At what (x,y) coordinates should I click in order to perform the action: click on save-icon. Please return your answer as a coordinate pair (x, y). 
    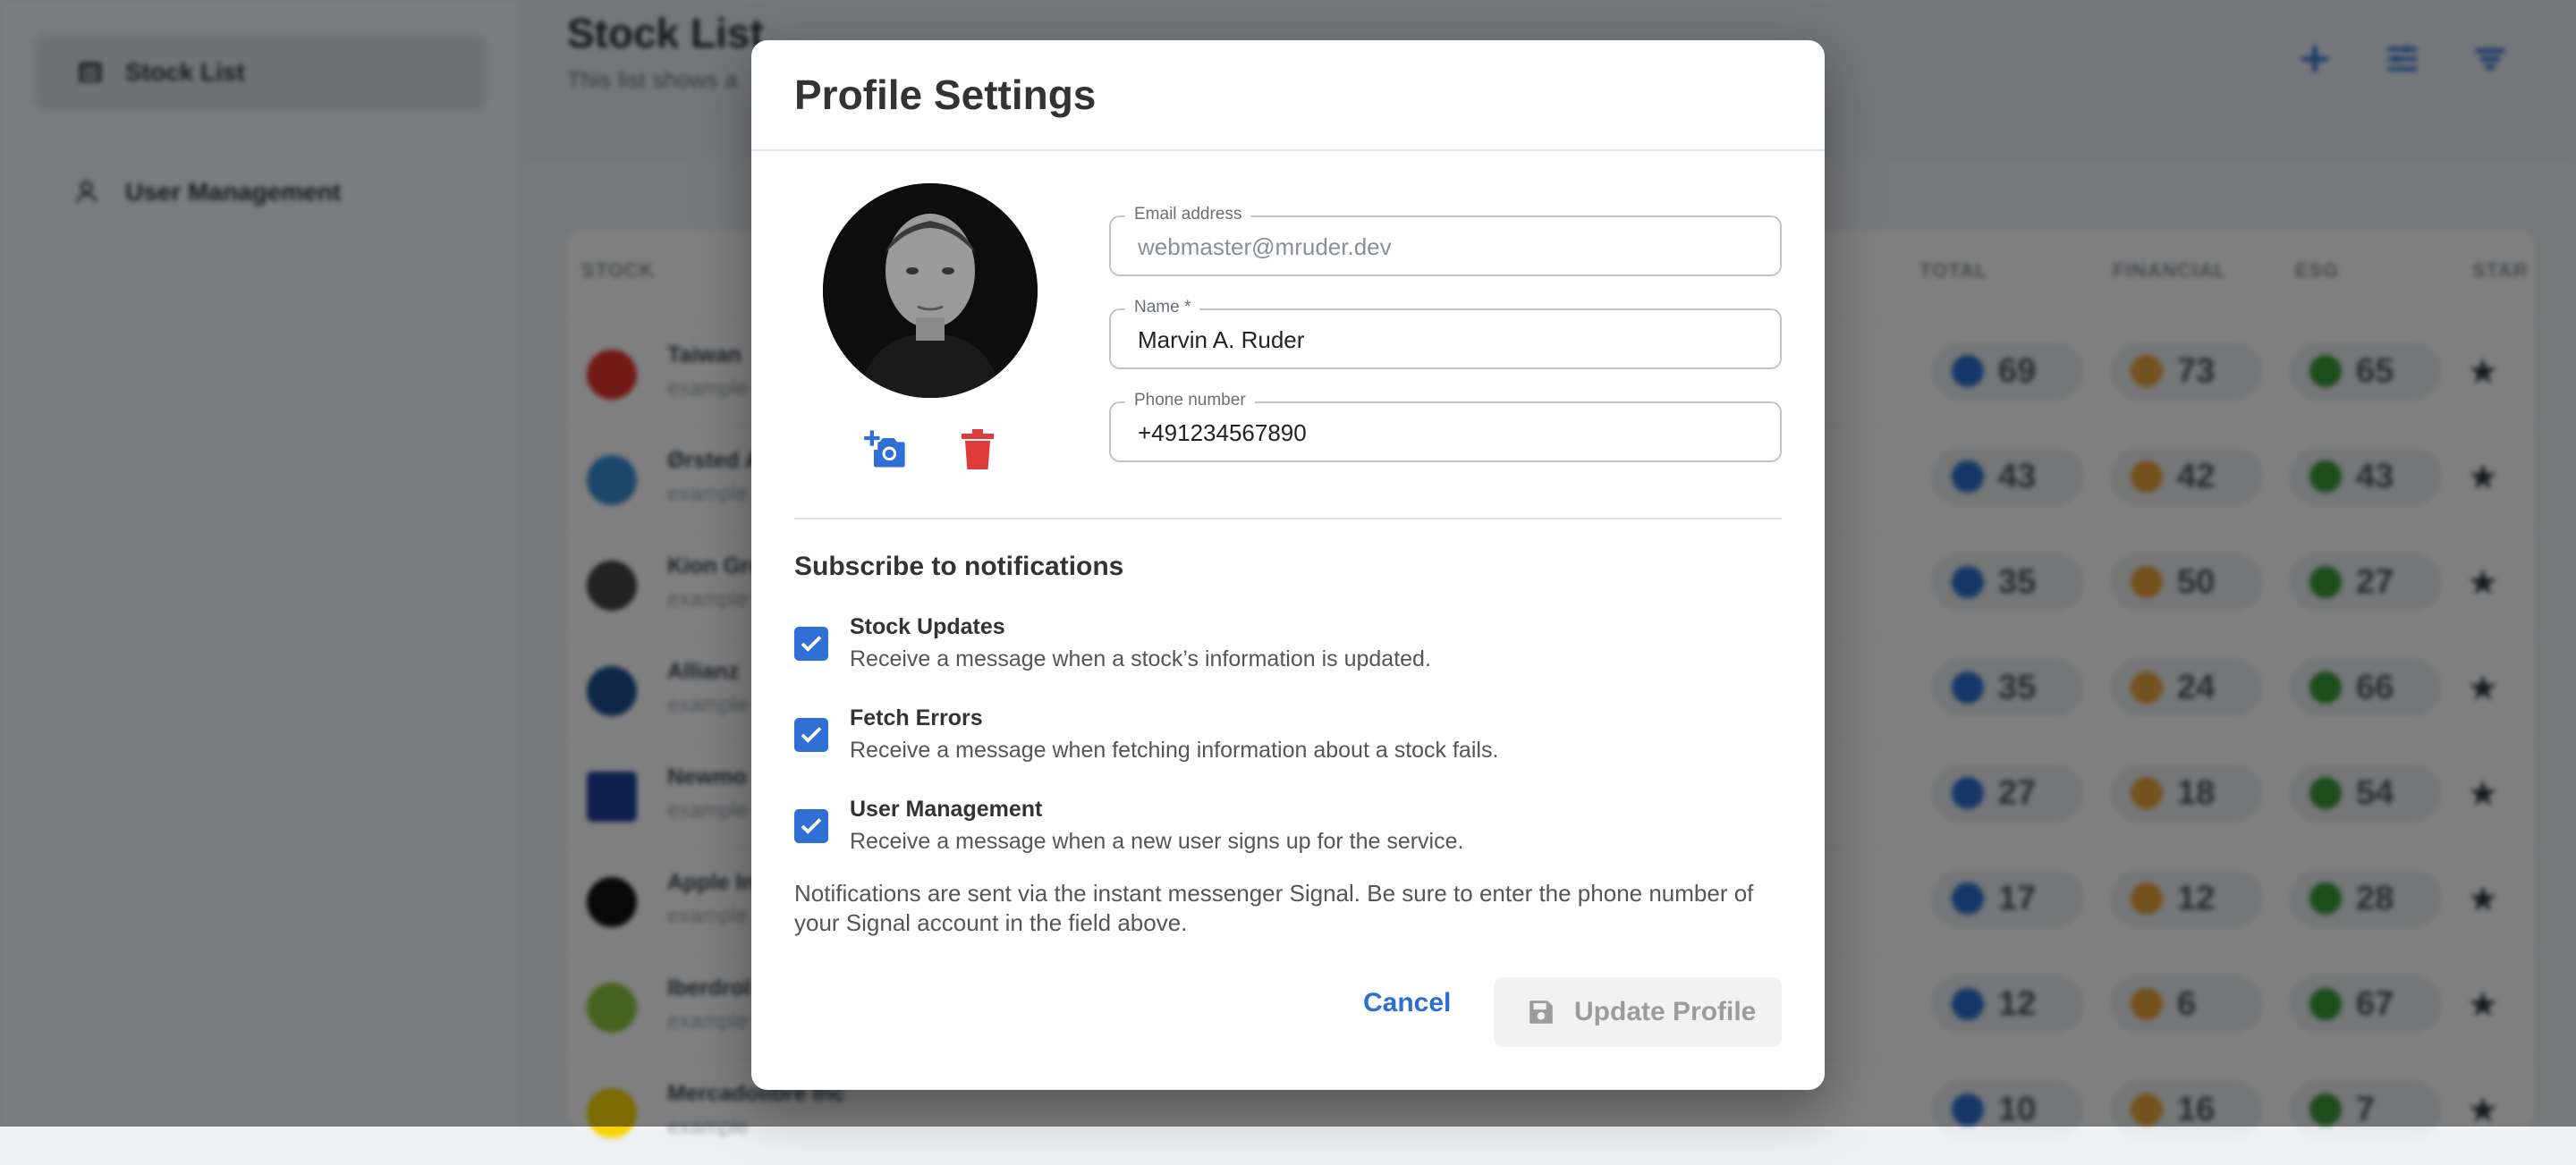
    Looking at the image, I should click on (1541, 1012).